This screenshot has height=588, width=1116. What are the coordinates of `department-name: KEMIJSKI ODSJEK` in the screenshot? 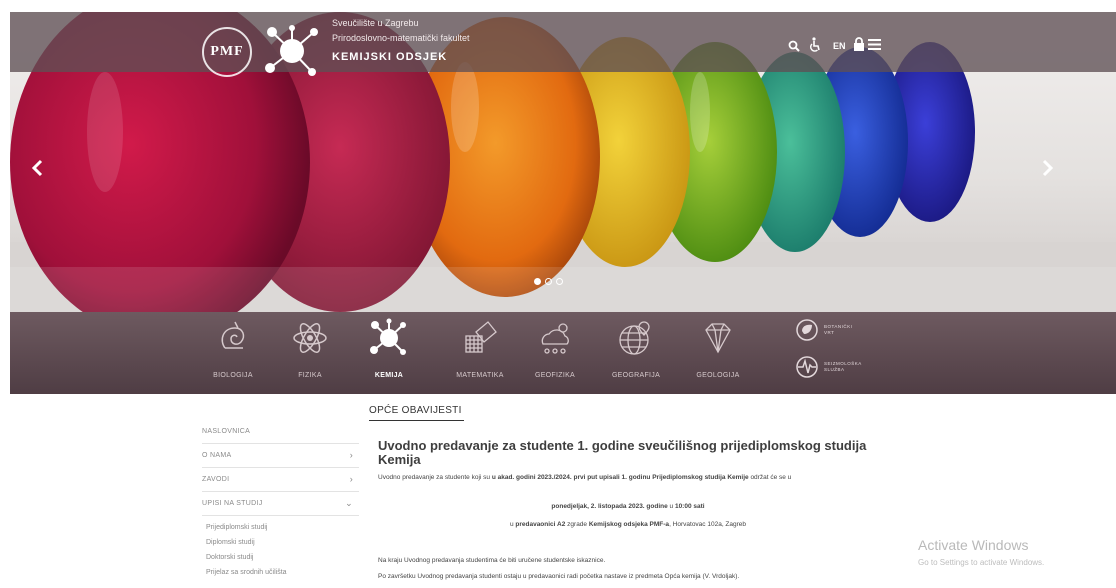 It's located at (389, 57).